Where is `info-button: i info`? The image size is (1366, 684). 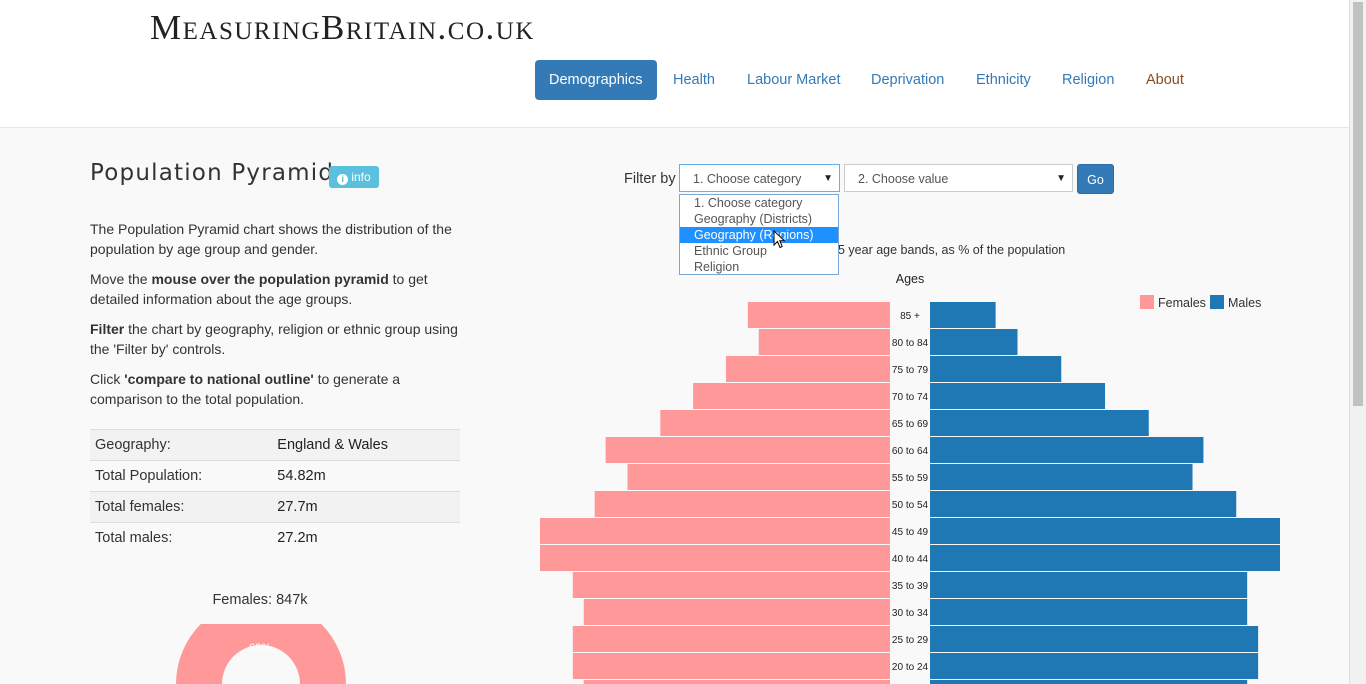
info-button: i info is located at coordinates (354, 177).